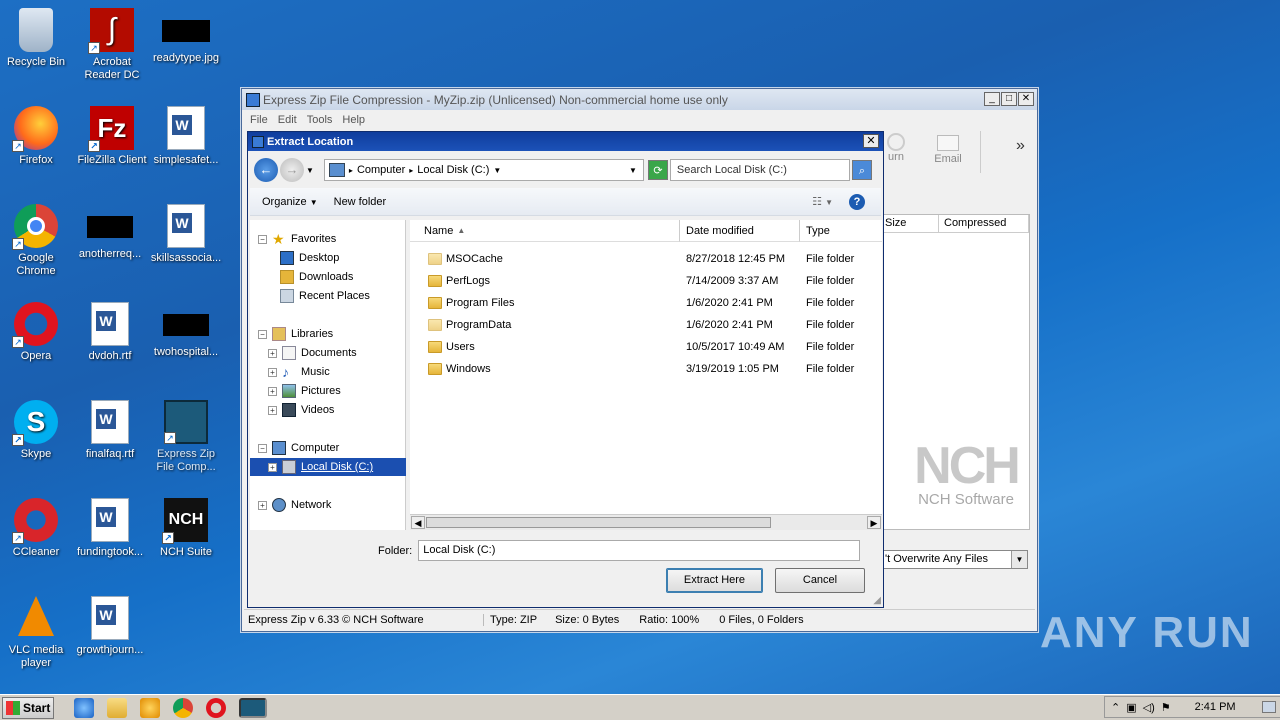  I want to click on menu-file: File, so click(259, 120).